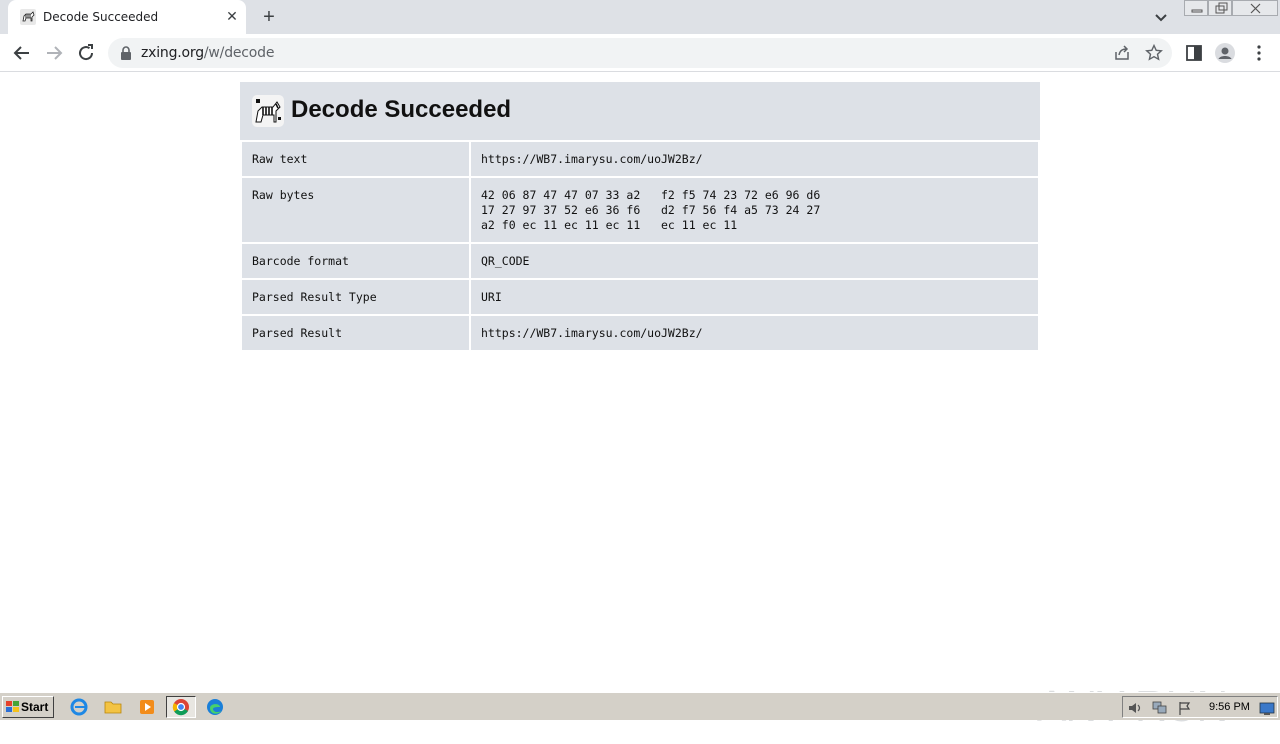  I want to click on close-window-icon, so click(1255, 8).